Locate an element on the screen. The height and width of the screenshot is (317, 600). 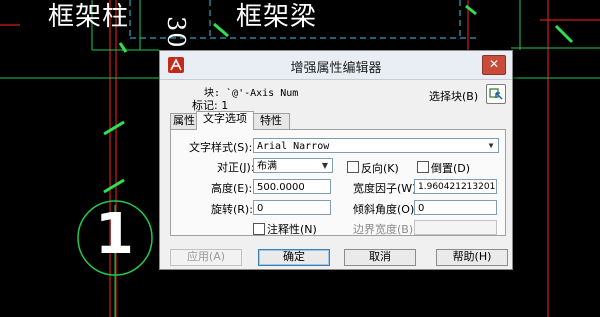
boundary-width-input is located at coordinates (455, 227).